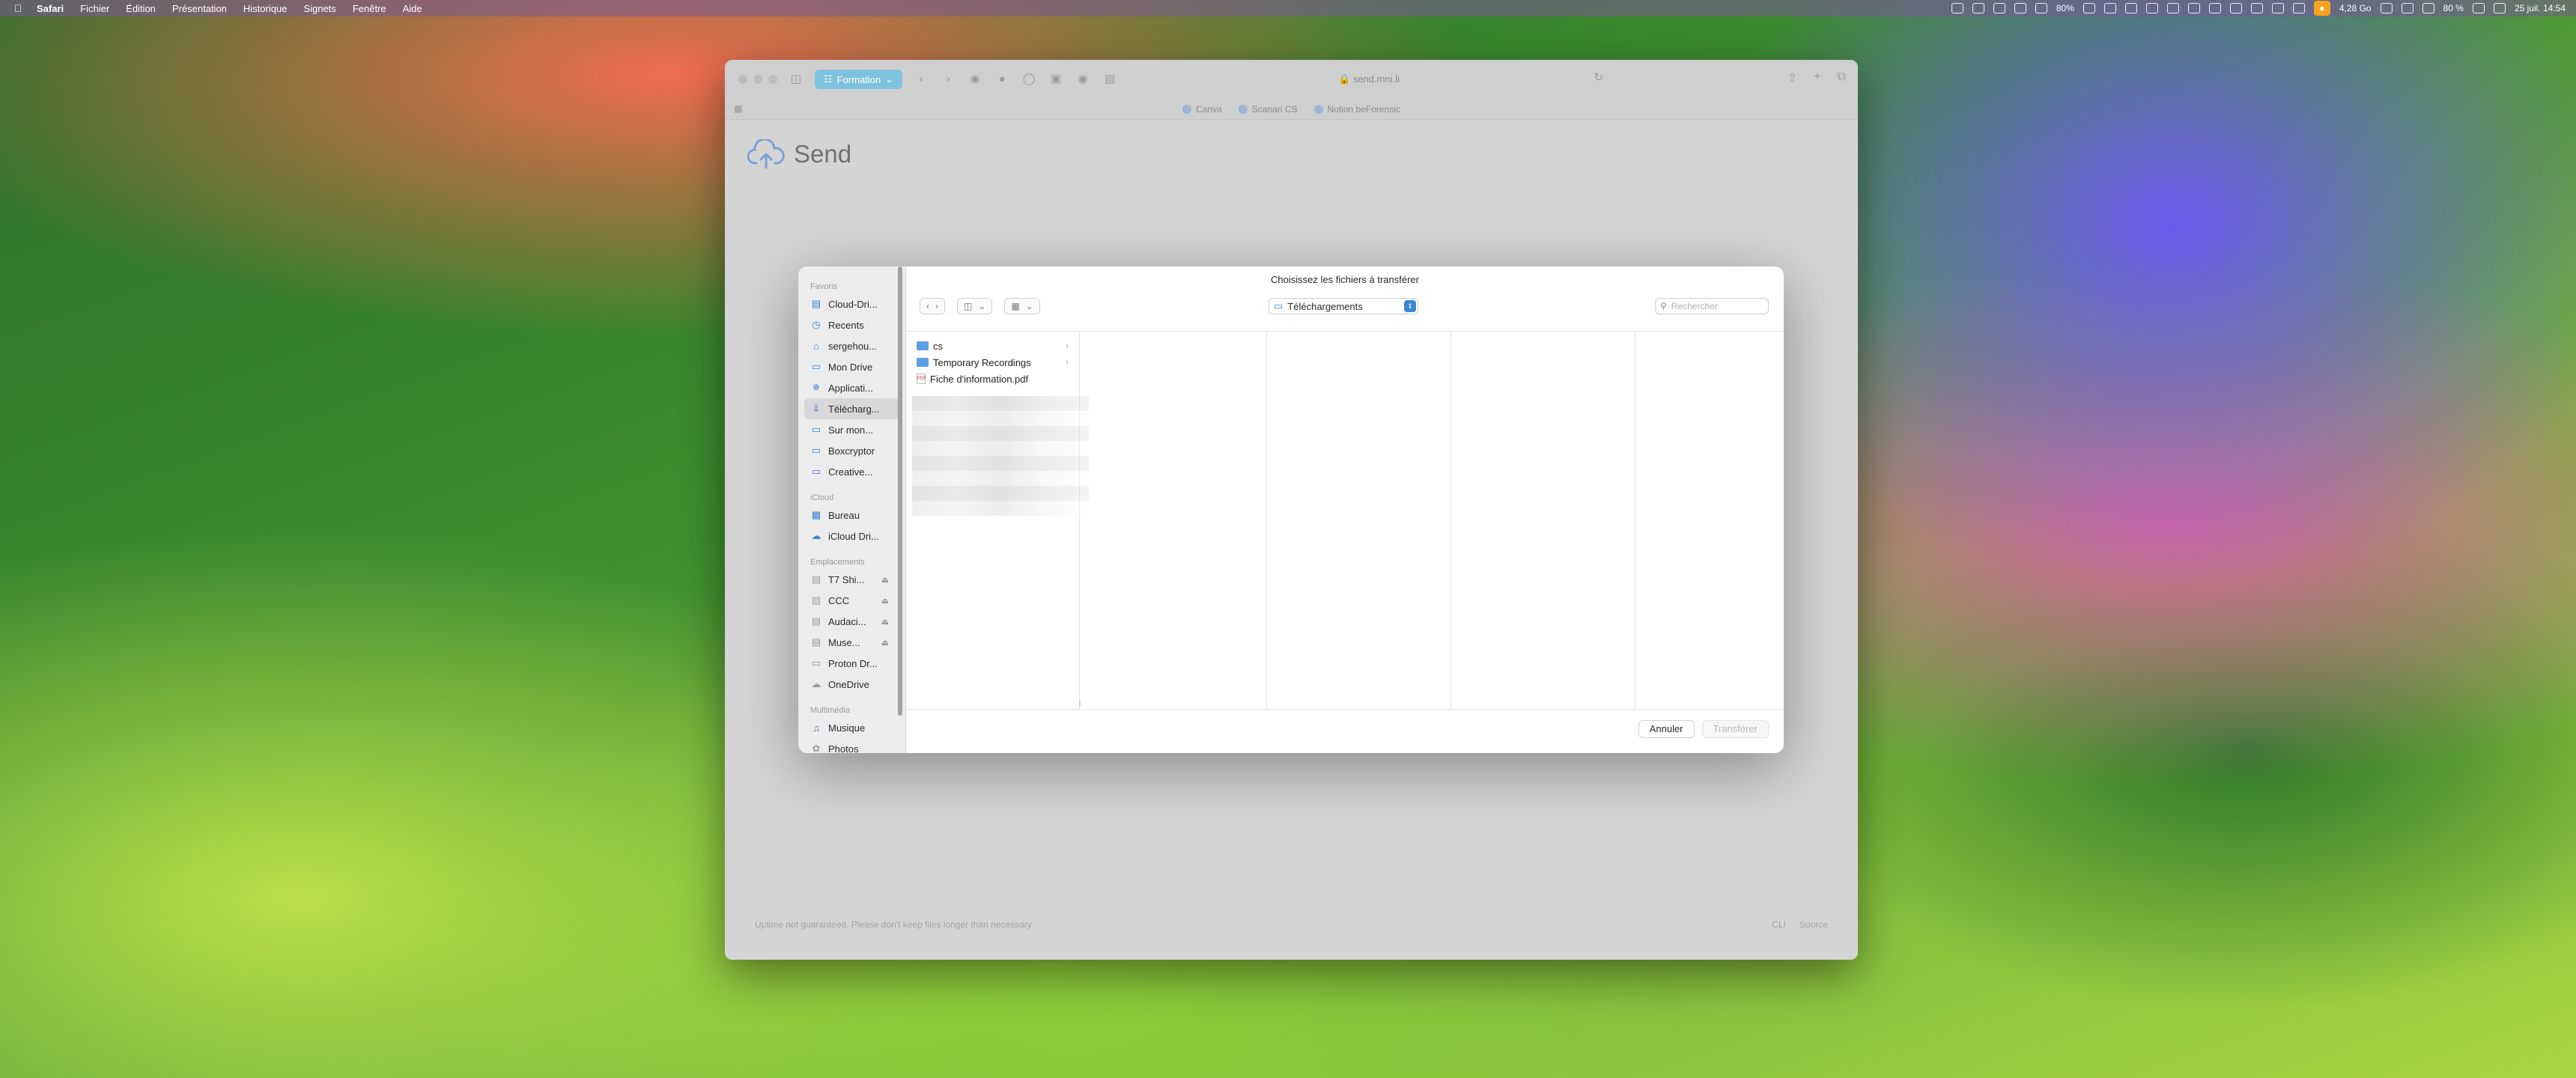  What do you see at coordinates (413, 8) in the screenshot?
I see `menu-aide: Aide` at bounding box center [413, 8].